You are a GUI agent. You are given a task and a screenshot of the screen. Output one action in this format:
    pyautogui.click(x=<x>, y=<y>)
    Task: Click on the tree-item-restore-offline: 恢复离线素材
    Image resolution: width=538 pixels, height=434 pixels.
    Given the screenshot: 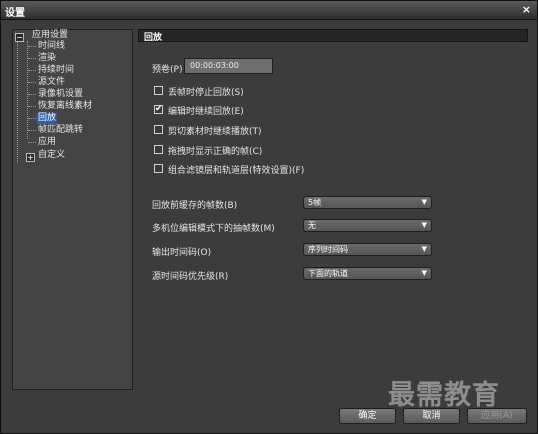 What is the action you would take?
    pyautogui.click(x=65, y=106)
    